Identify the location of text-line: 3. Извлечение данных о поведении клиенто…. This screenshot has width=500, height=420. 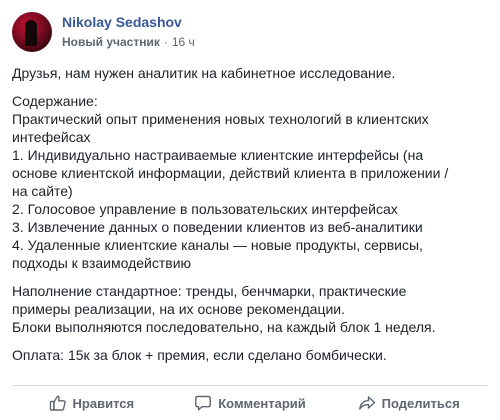
(217, 227).